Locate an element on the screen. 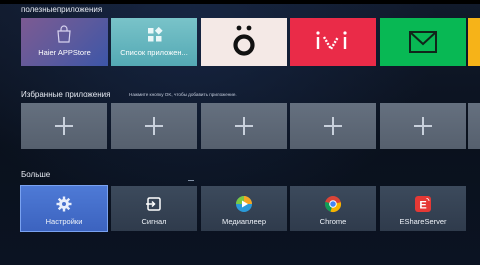 The width and height of the screenshot is (480, 265). chrome-label: Chrome is located at coordinates (333, 221).